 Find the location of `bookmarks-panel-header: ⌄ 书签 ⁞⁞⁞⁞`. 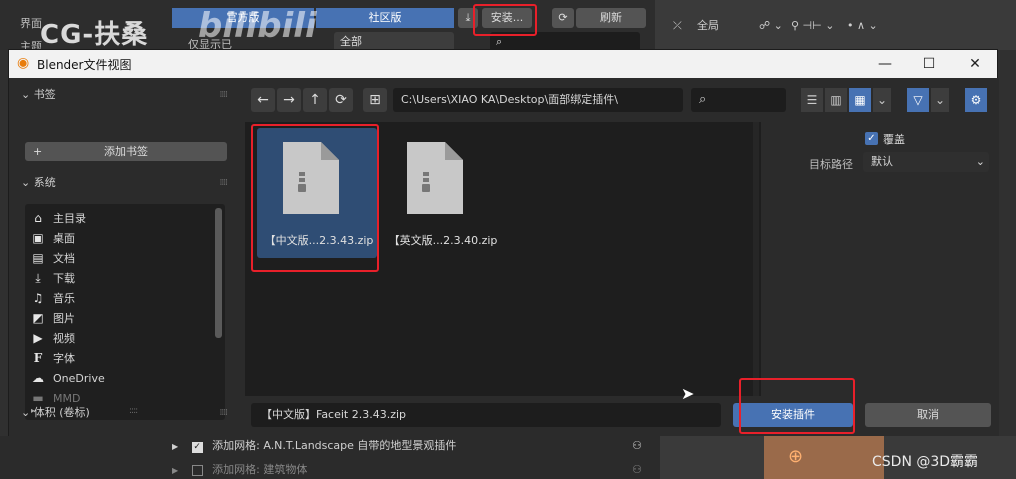

bookmarks-panel-header: ⌄ 书签 ⁞⁞⁞⁞ is located at coordinates (125, 95).